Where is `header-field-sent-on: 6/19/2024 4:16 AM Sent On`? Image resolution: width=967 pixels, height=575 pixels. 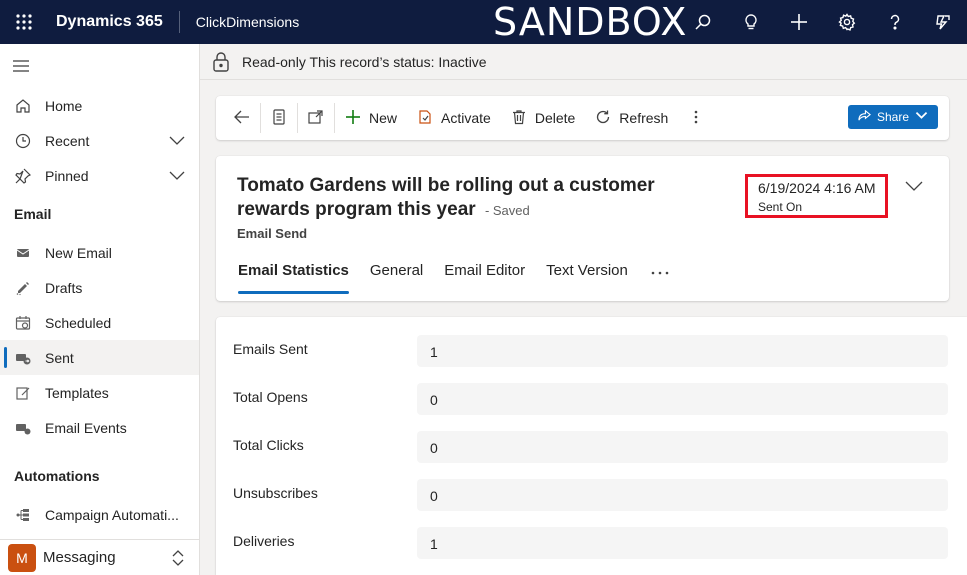 header-field-sent-on: 6/19/2024 4:16 AM Sent On is located at coordinates (816, 196).